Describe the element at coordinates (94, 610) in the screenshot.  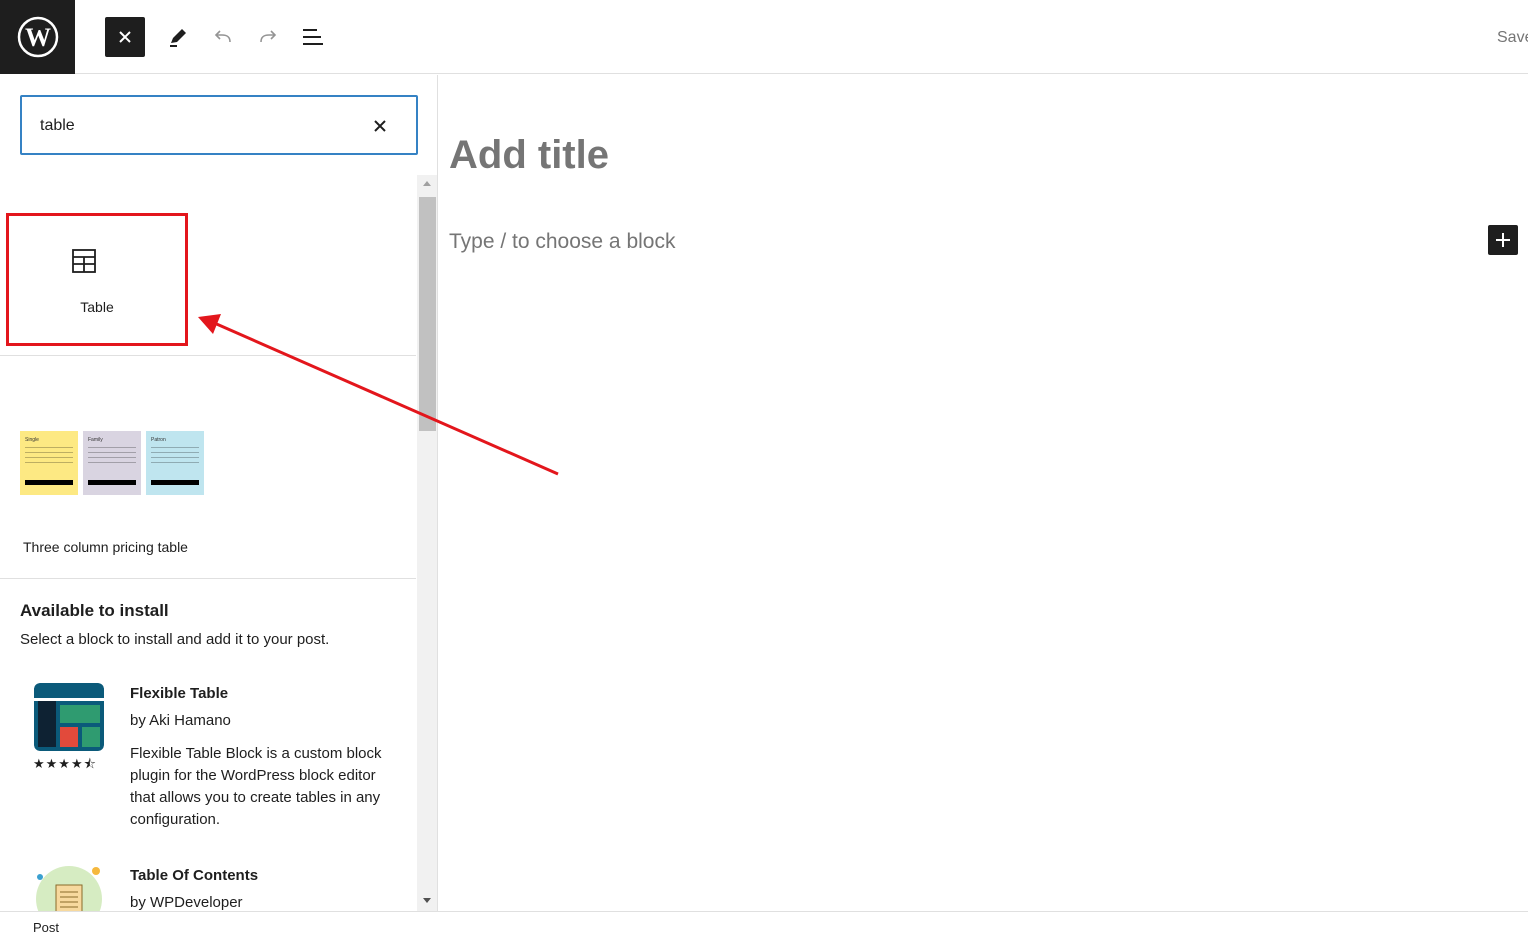
I see `install-heading: Available to install` at that location.